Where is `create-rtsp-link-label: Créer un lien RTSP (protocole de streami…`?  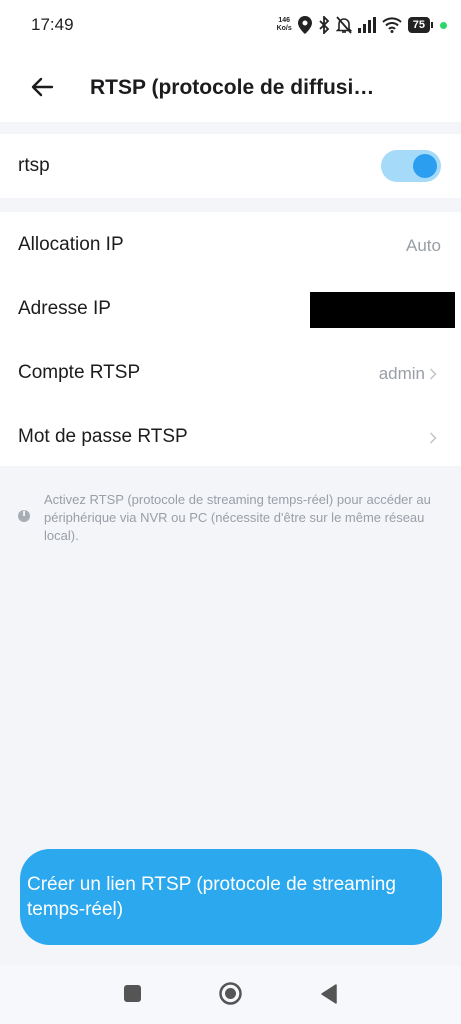
create-rtsp-link-label: Créer un lien RTSP (protocole de streami… is located at coordinates (211, 897).